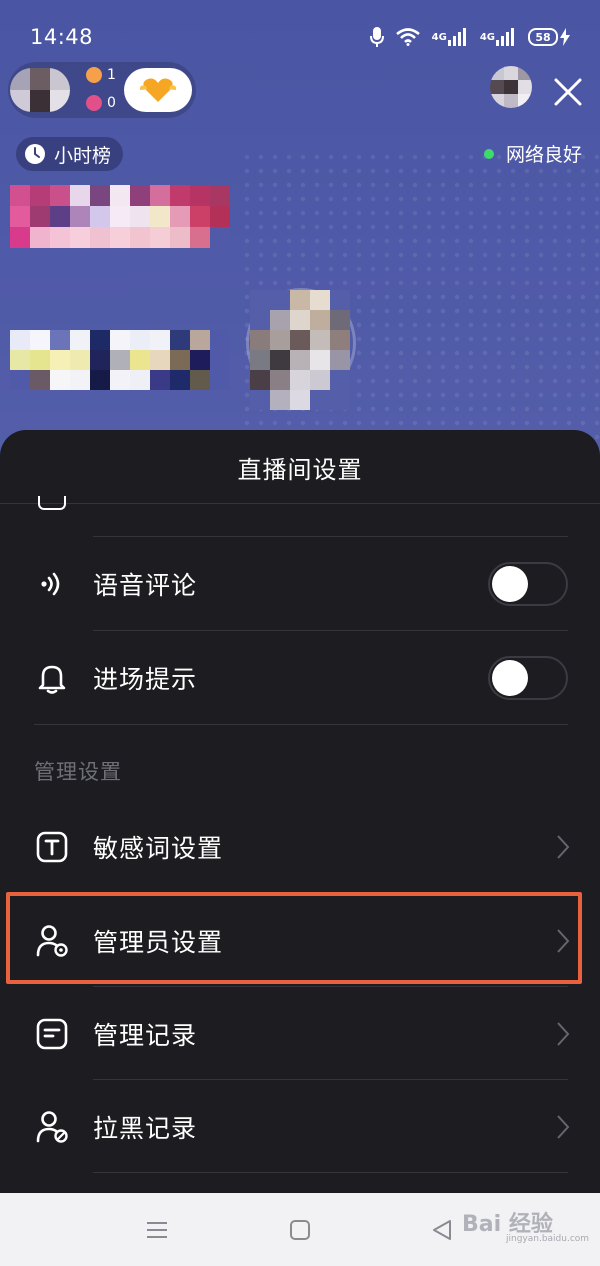 The height and width of the screenshot is (1266, 600). I want to click on sheet-title: 直播间设置, so click(300, 469).